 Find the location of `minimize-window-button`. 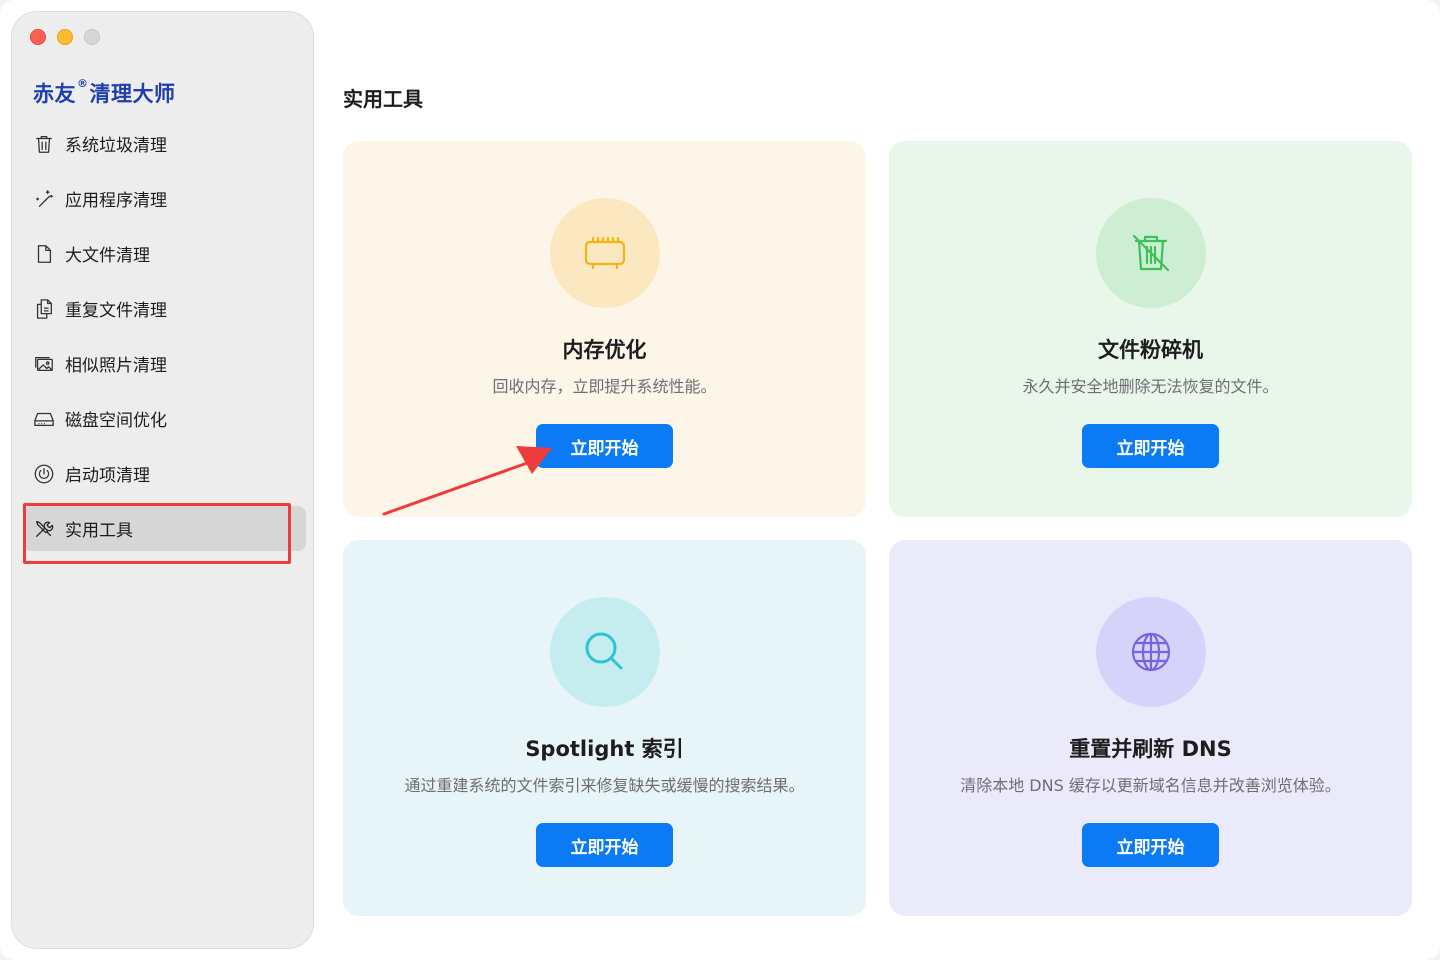

minimize-window-button is located at coordinates (65, 37).